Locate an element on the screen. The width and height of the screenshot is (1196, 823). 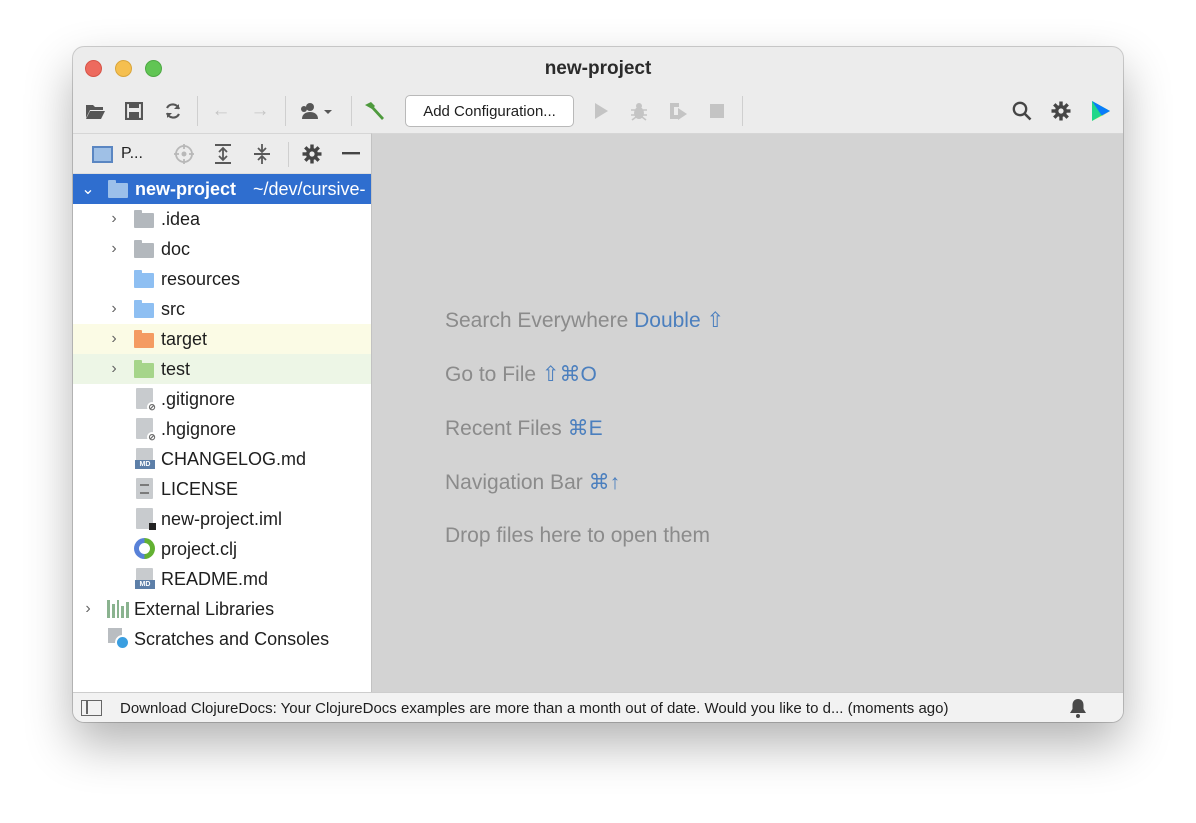
root-name: new-project is located at coordinates (186, 188).